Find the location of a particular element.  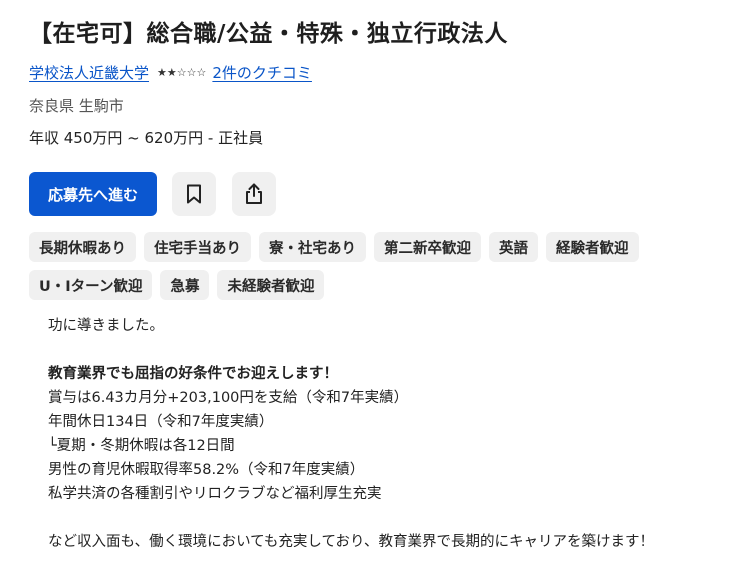

tag-row: U・Iターン歓迎 急募 未経験者歓迎 is located at coordinates (379, 285).